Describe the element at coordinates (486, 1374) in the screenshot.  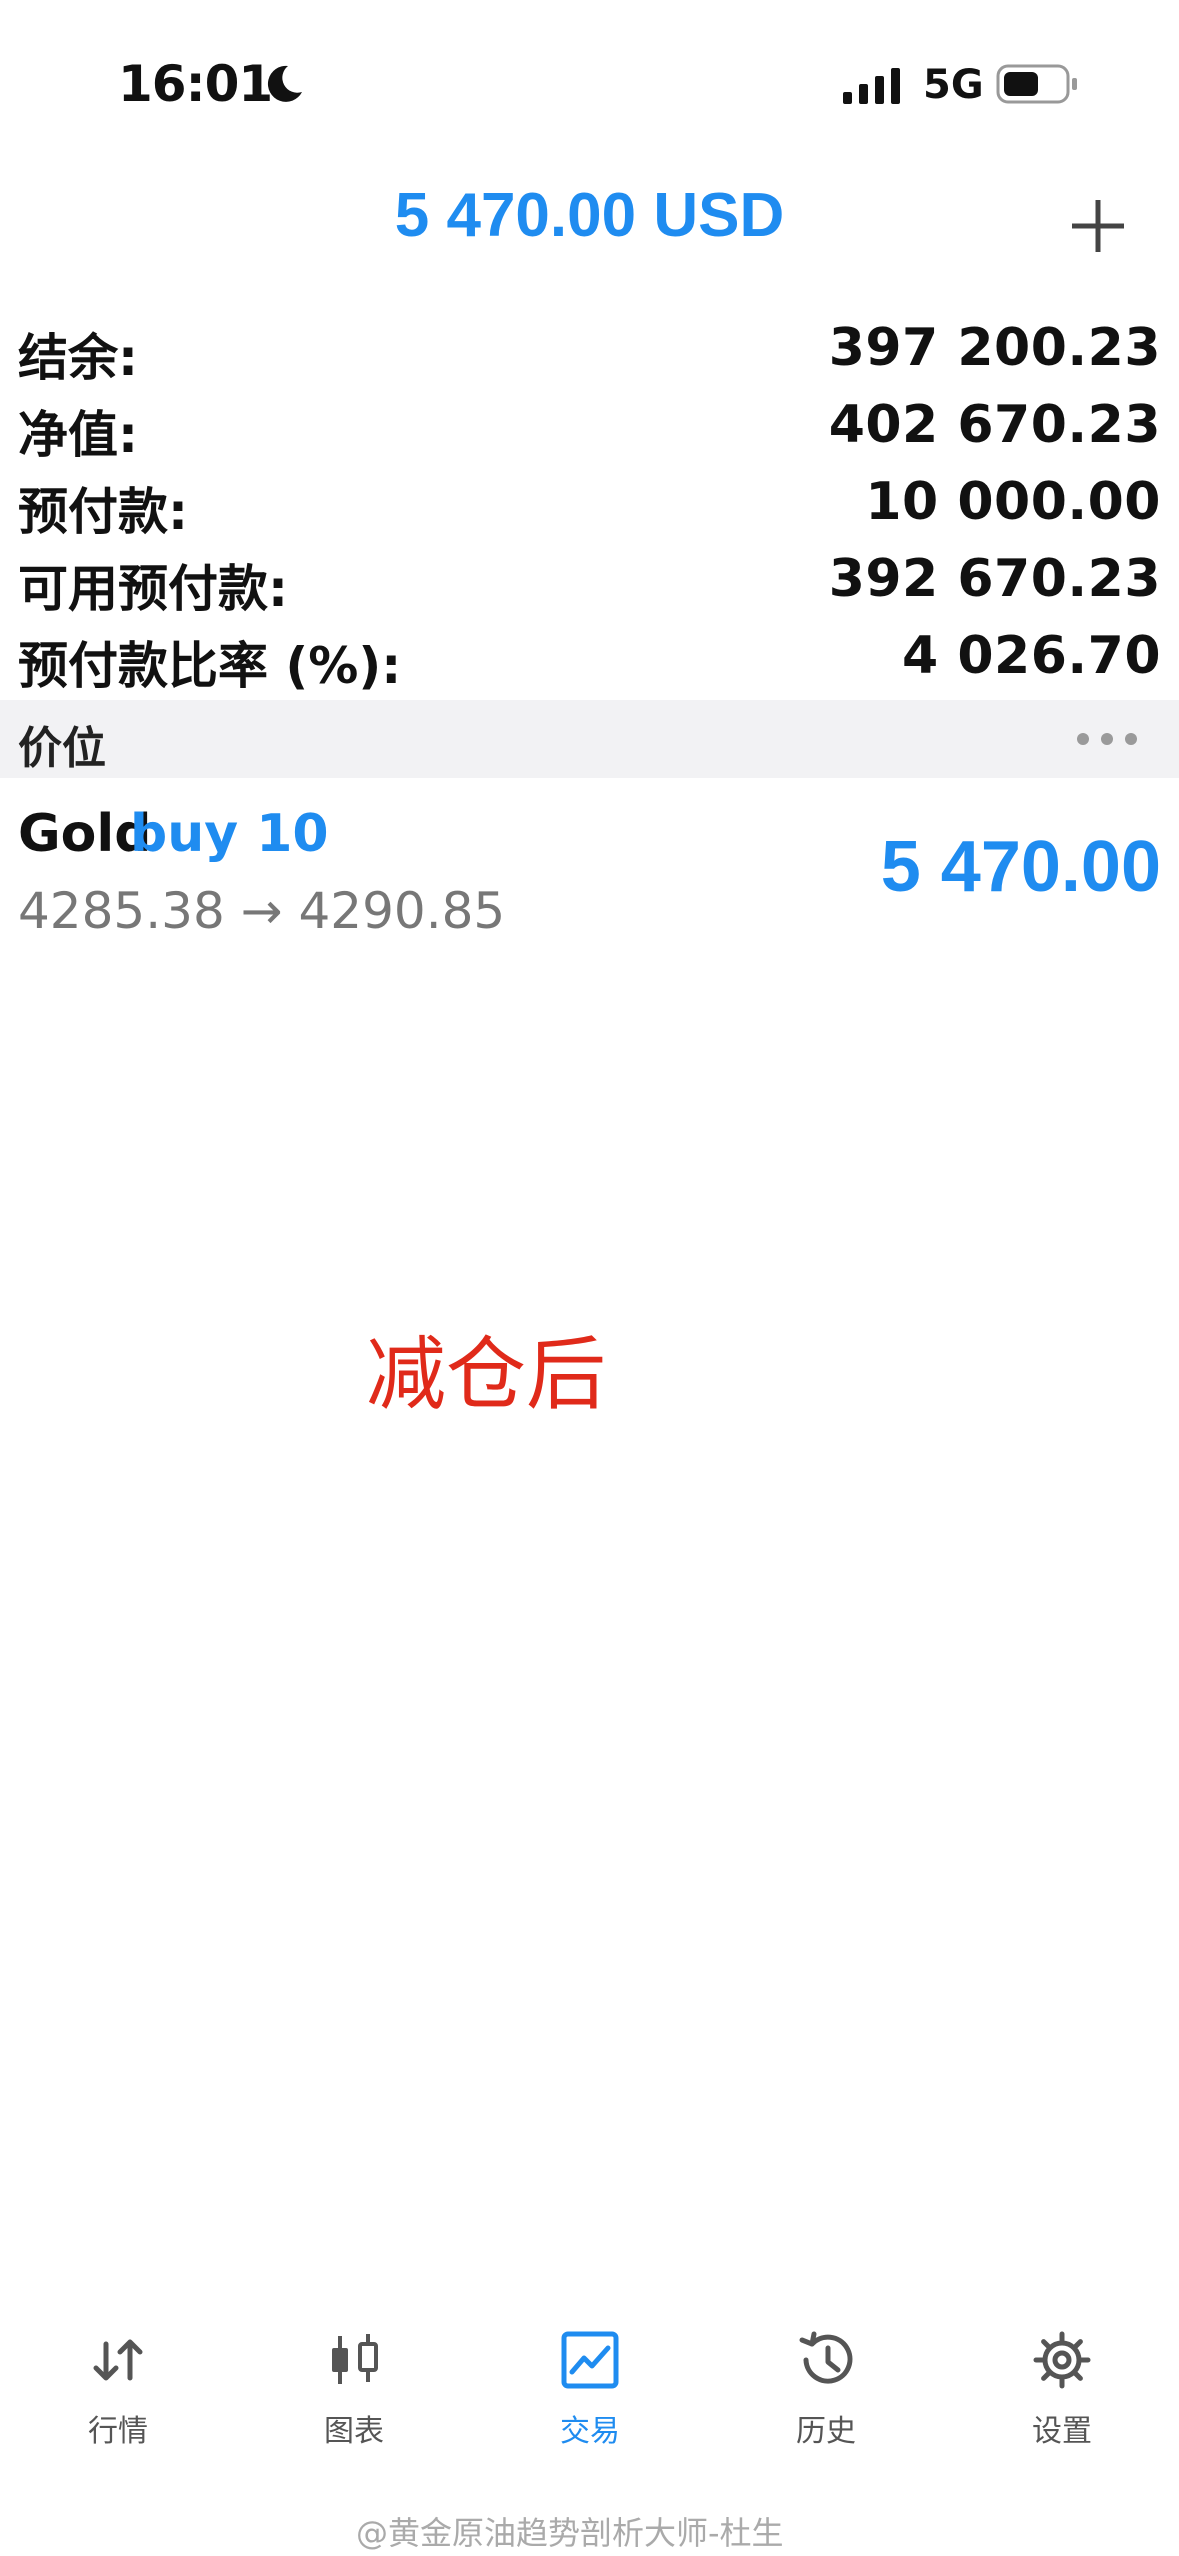
I see `annotation-text: 减仓后` at that location.